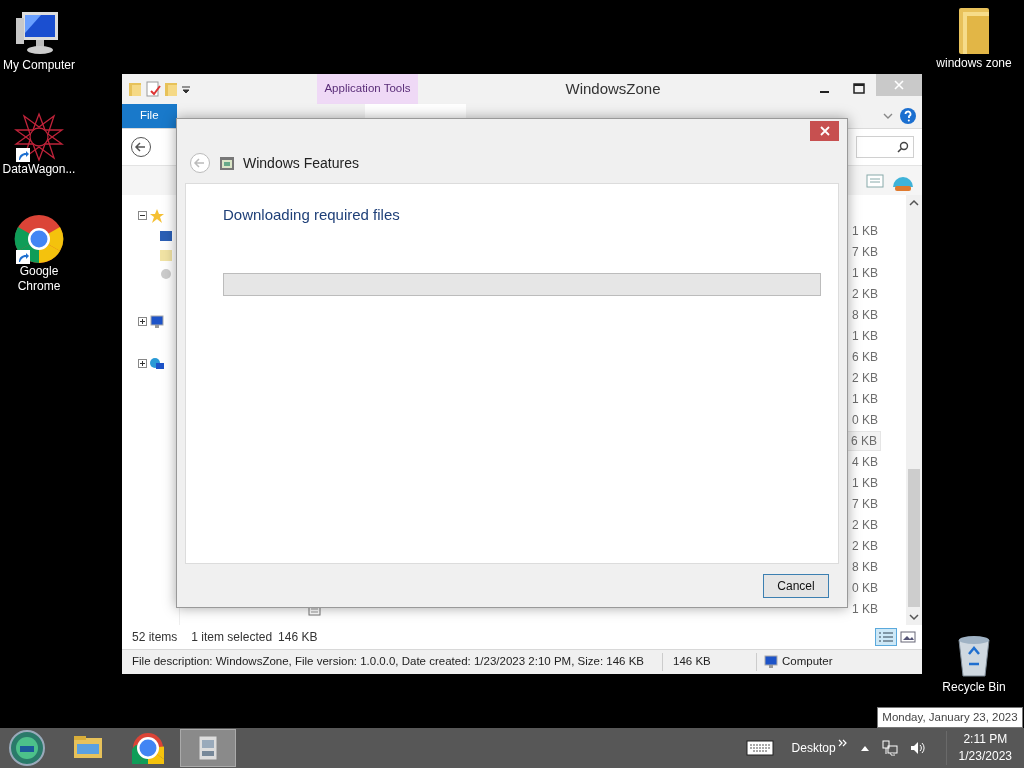 The width and height of the screenshot is (1024, 768). I want to click on icon-label: Google Chrome, so click(40, 279).